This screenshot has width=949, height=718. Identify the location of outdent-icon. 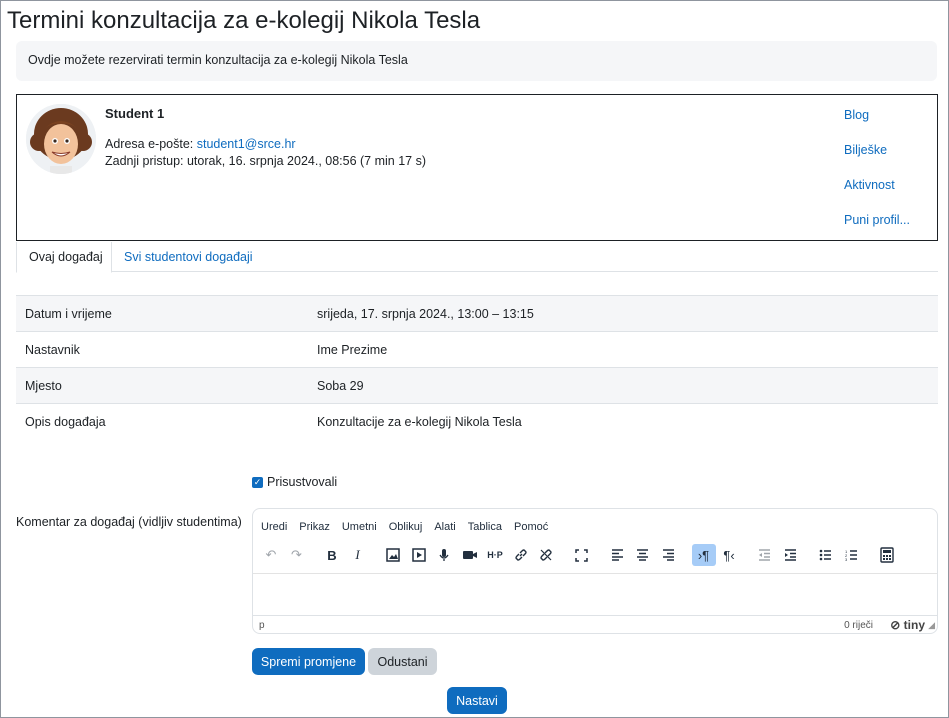
(765, 555).